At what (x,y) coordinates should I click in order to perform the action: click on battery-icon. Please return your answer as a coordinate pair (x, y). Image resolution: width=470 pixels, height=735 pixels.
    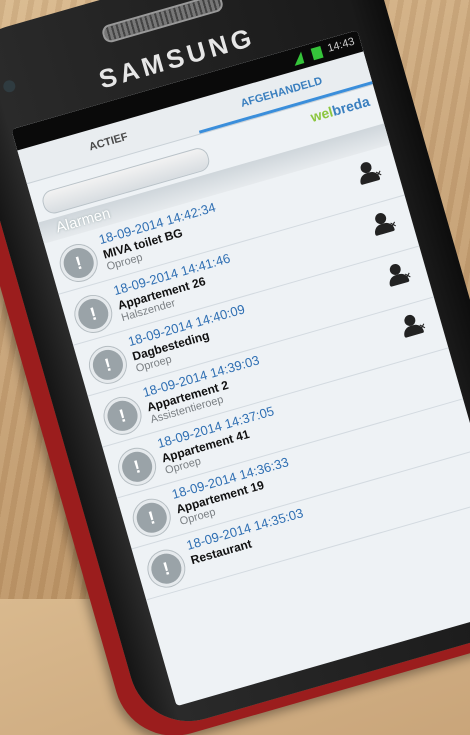
    Looking at the image, I should click on (317, 53).